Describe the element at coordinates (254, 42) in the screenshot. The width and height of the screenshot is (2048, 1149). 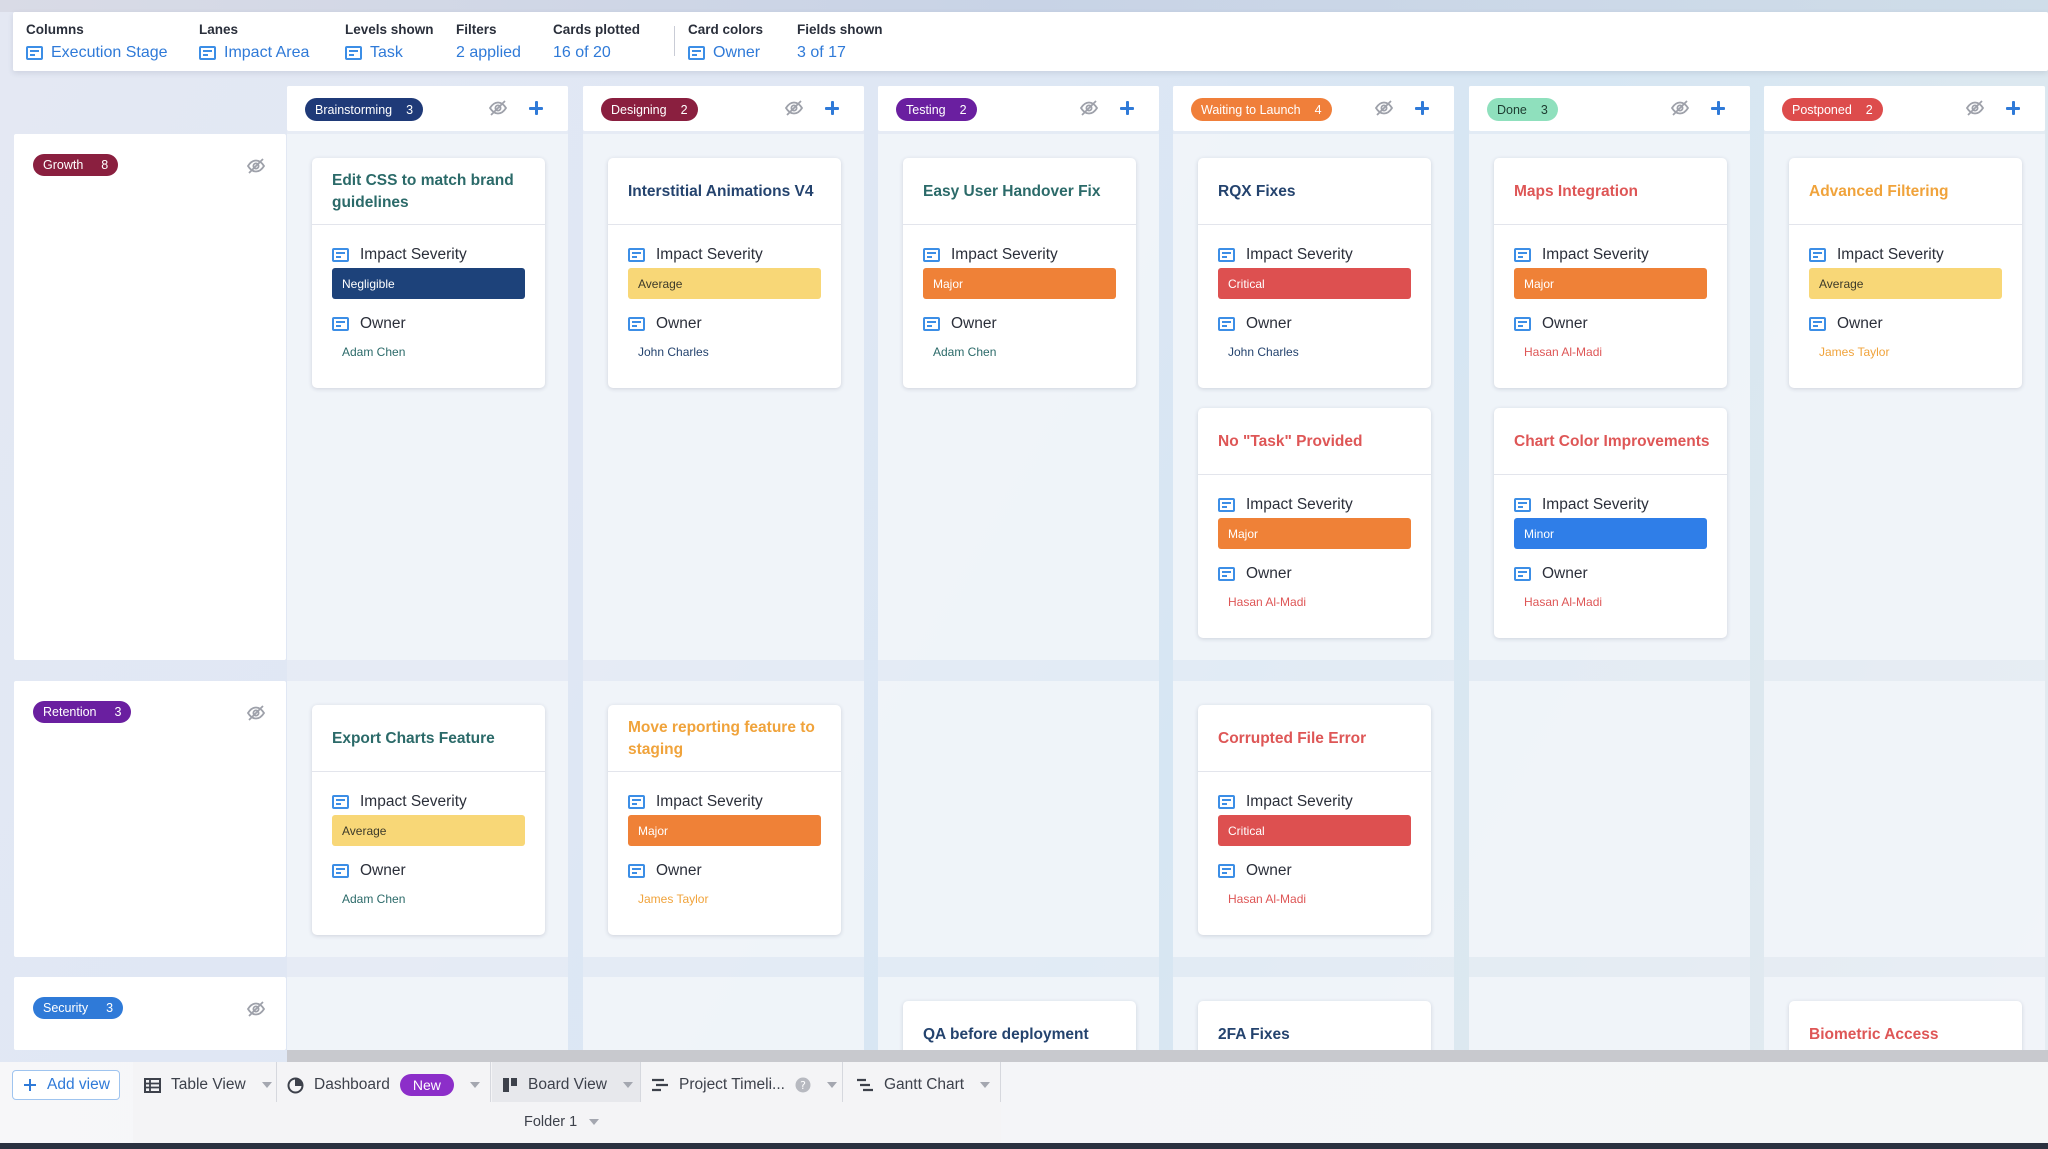
I see `config-lanes: Lanes Impact Area` at that location.